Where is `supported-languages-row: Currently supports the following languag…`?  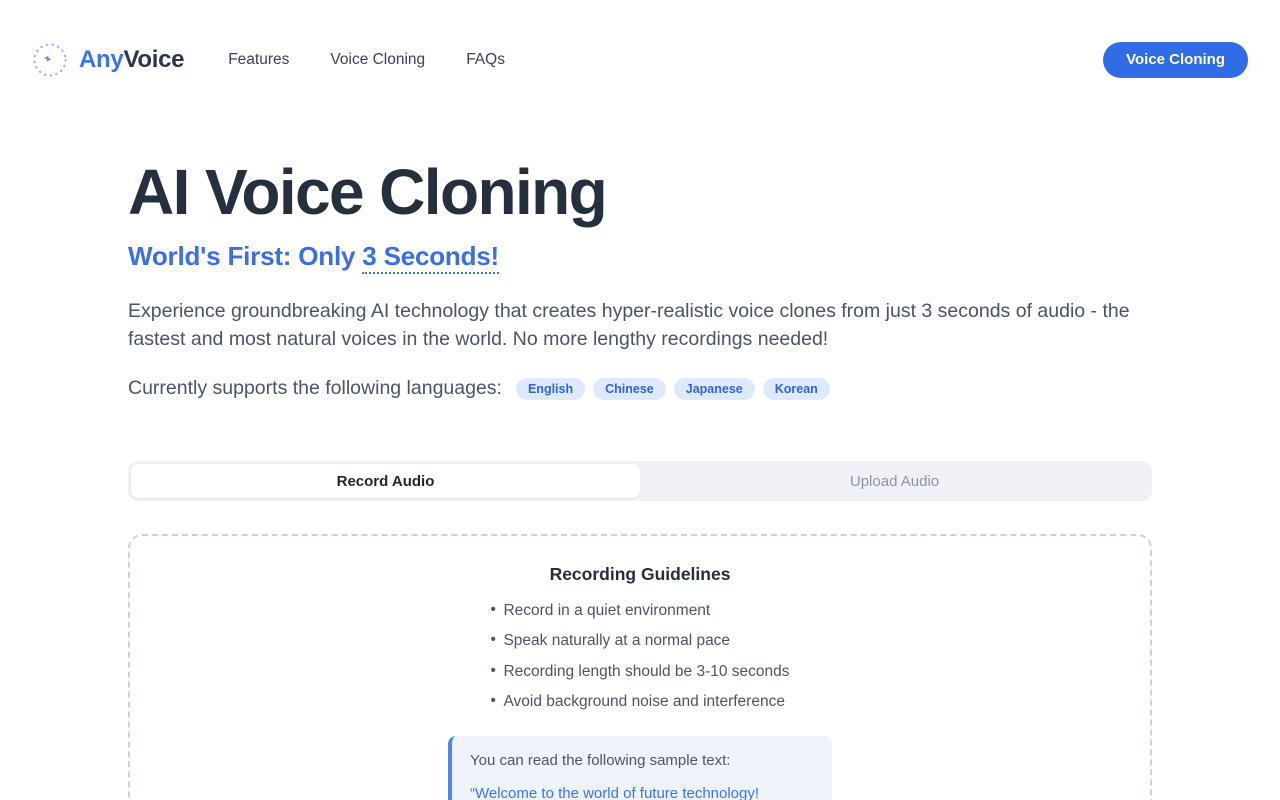 supported-languages-row: Currently supports the following languag… is located at coordinates (640, 389).